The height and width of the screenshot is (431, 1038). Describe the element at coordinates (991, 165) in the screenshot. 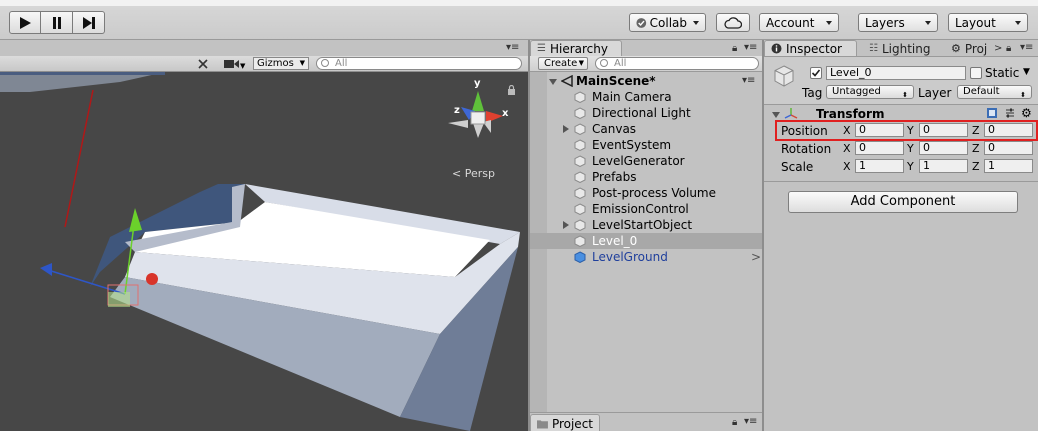

I see `scale-z-value: 1` at that location.